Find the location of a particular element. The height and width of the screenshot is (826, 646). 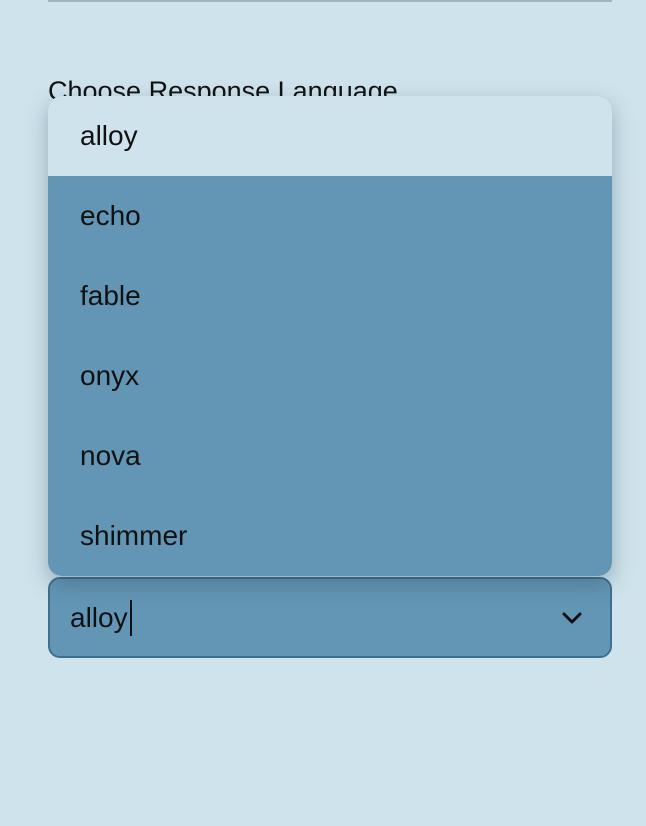

chevron-down-icon-svg is located at coordinates (572, 617).